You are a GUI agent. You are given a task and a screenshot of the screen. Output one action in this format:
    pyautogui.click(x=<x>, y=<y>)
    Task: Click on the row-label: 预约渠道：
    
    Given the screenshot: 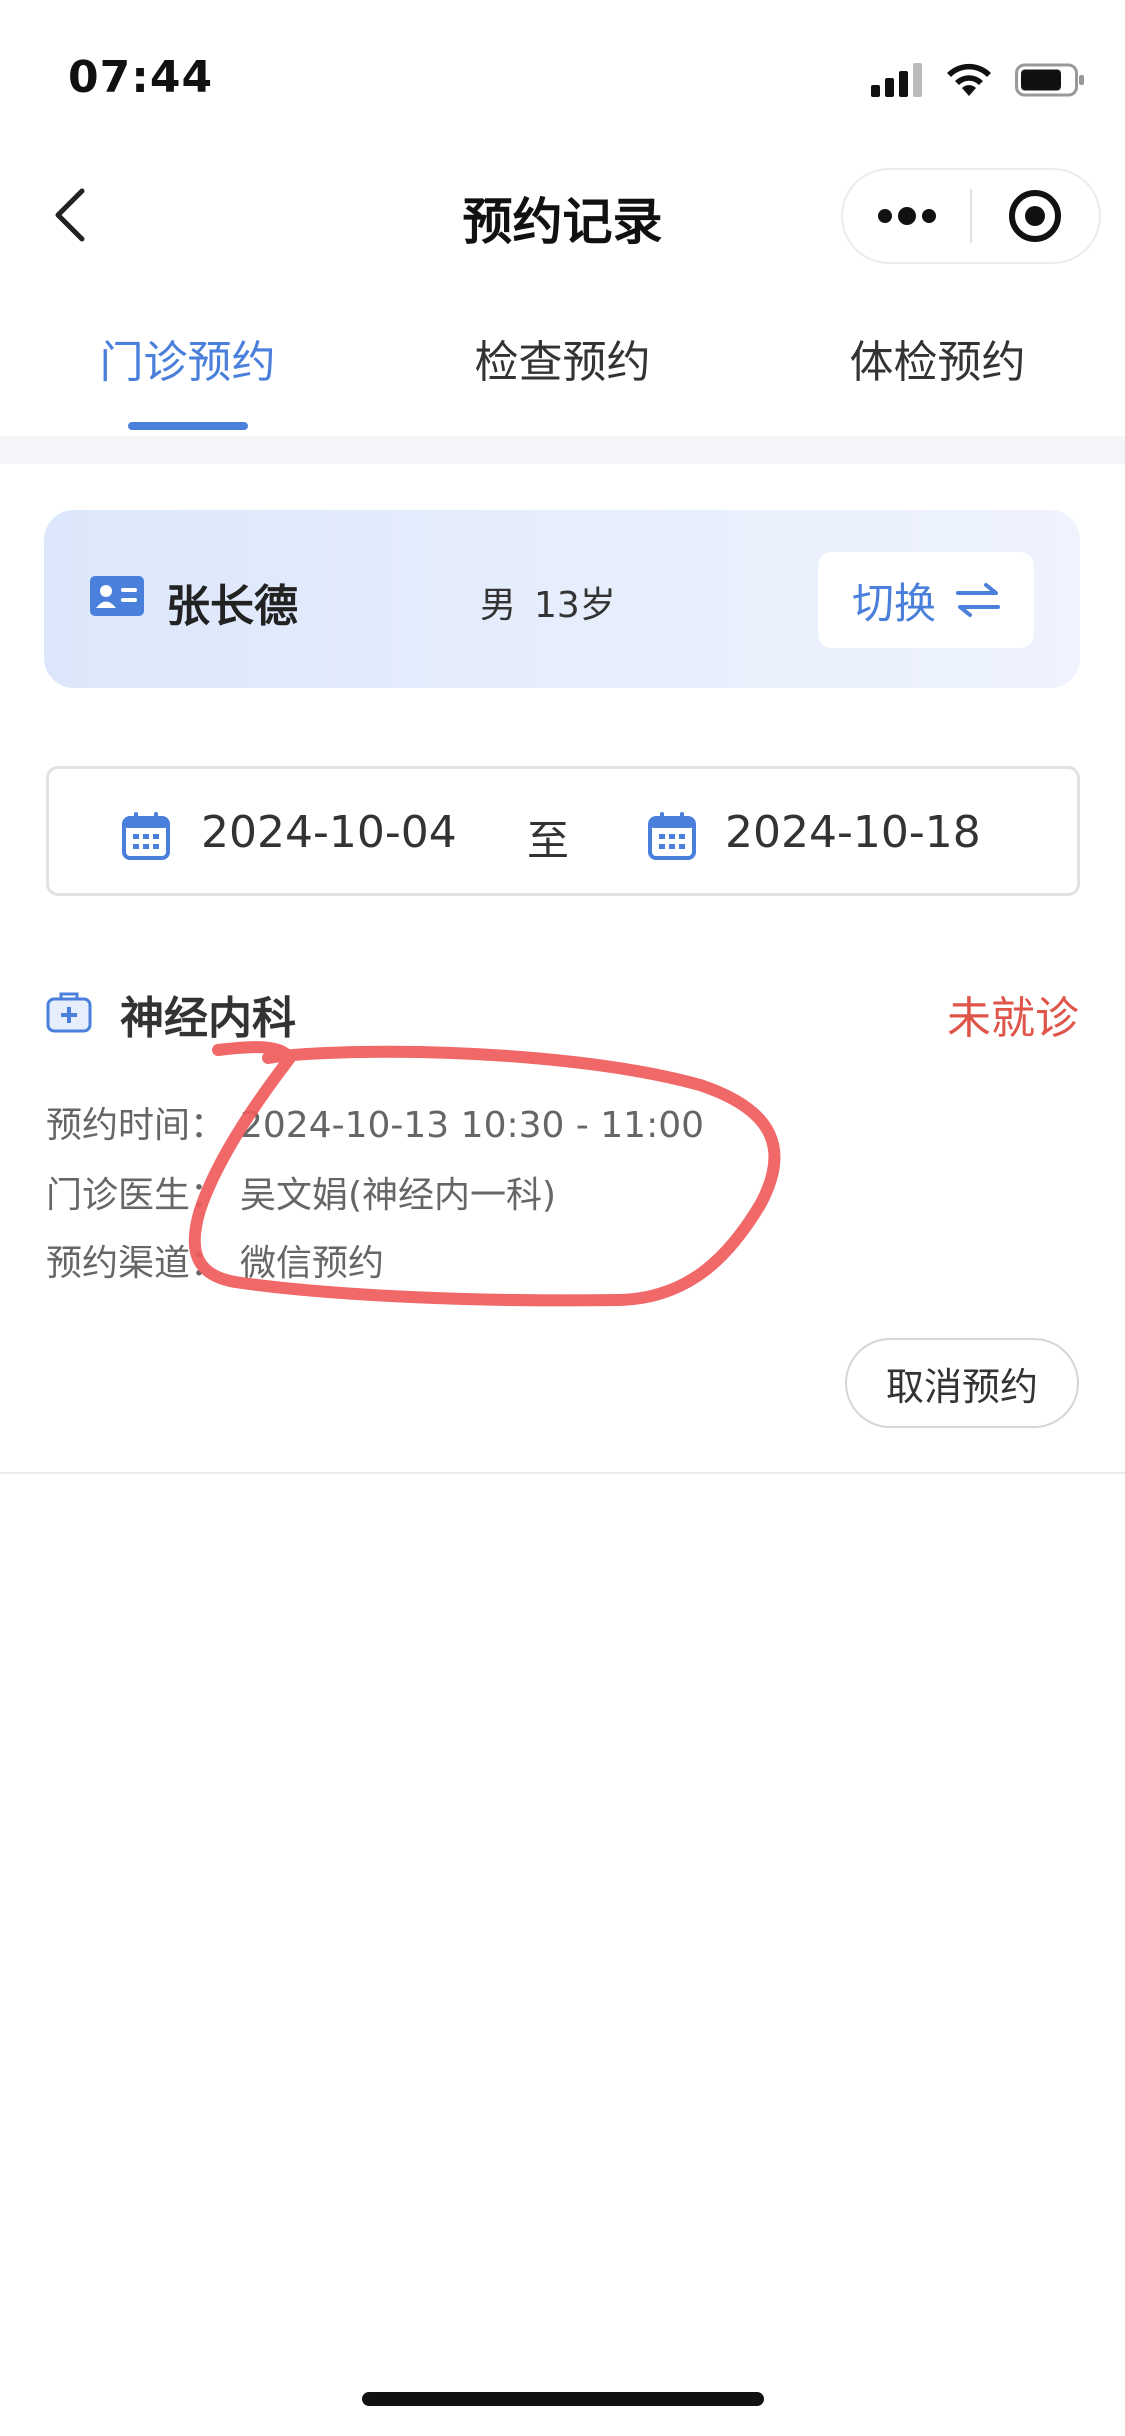 What is the action you would take?
    pyautogui.click(x=136, y=1263)
    